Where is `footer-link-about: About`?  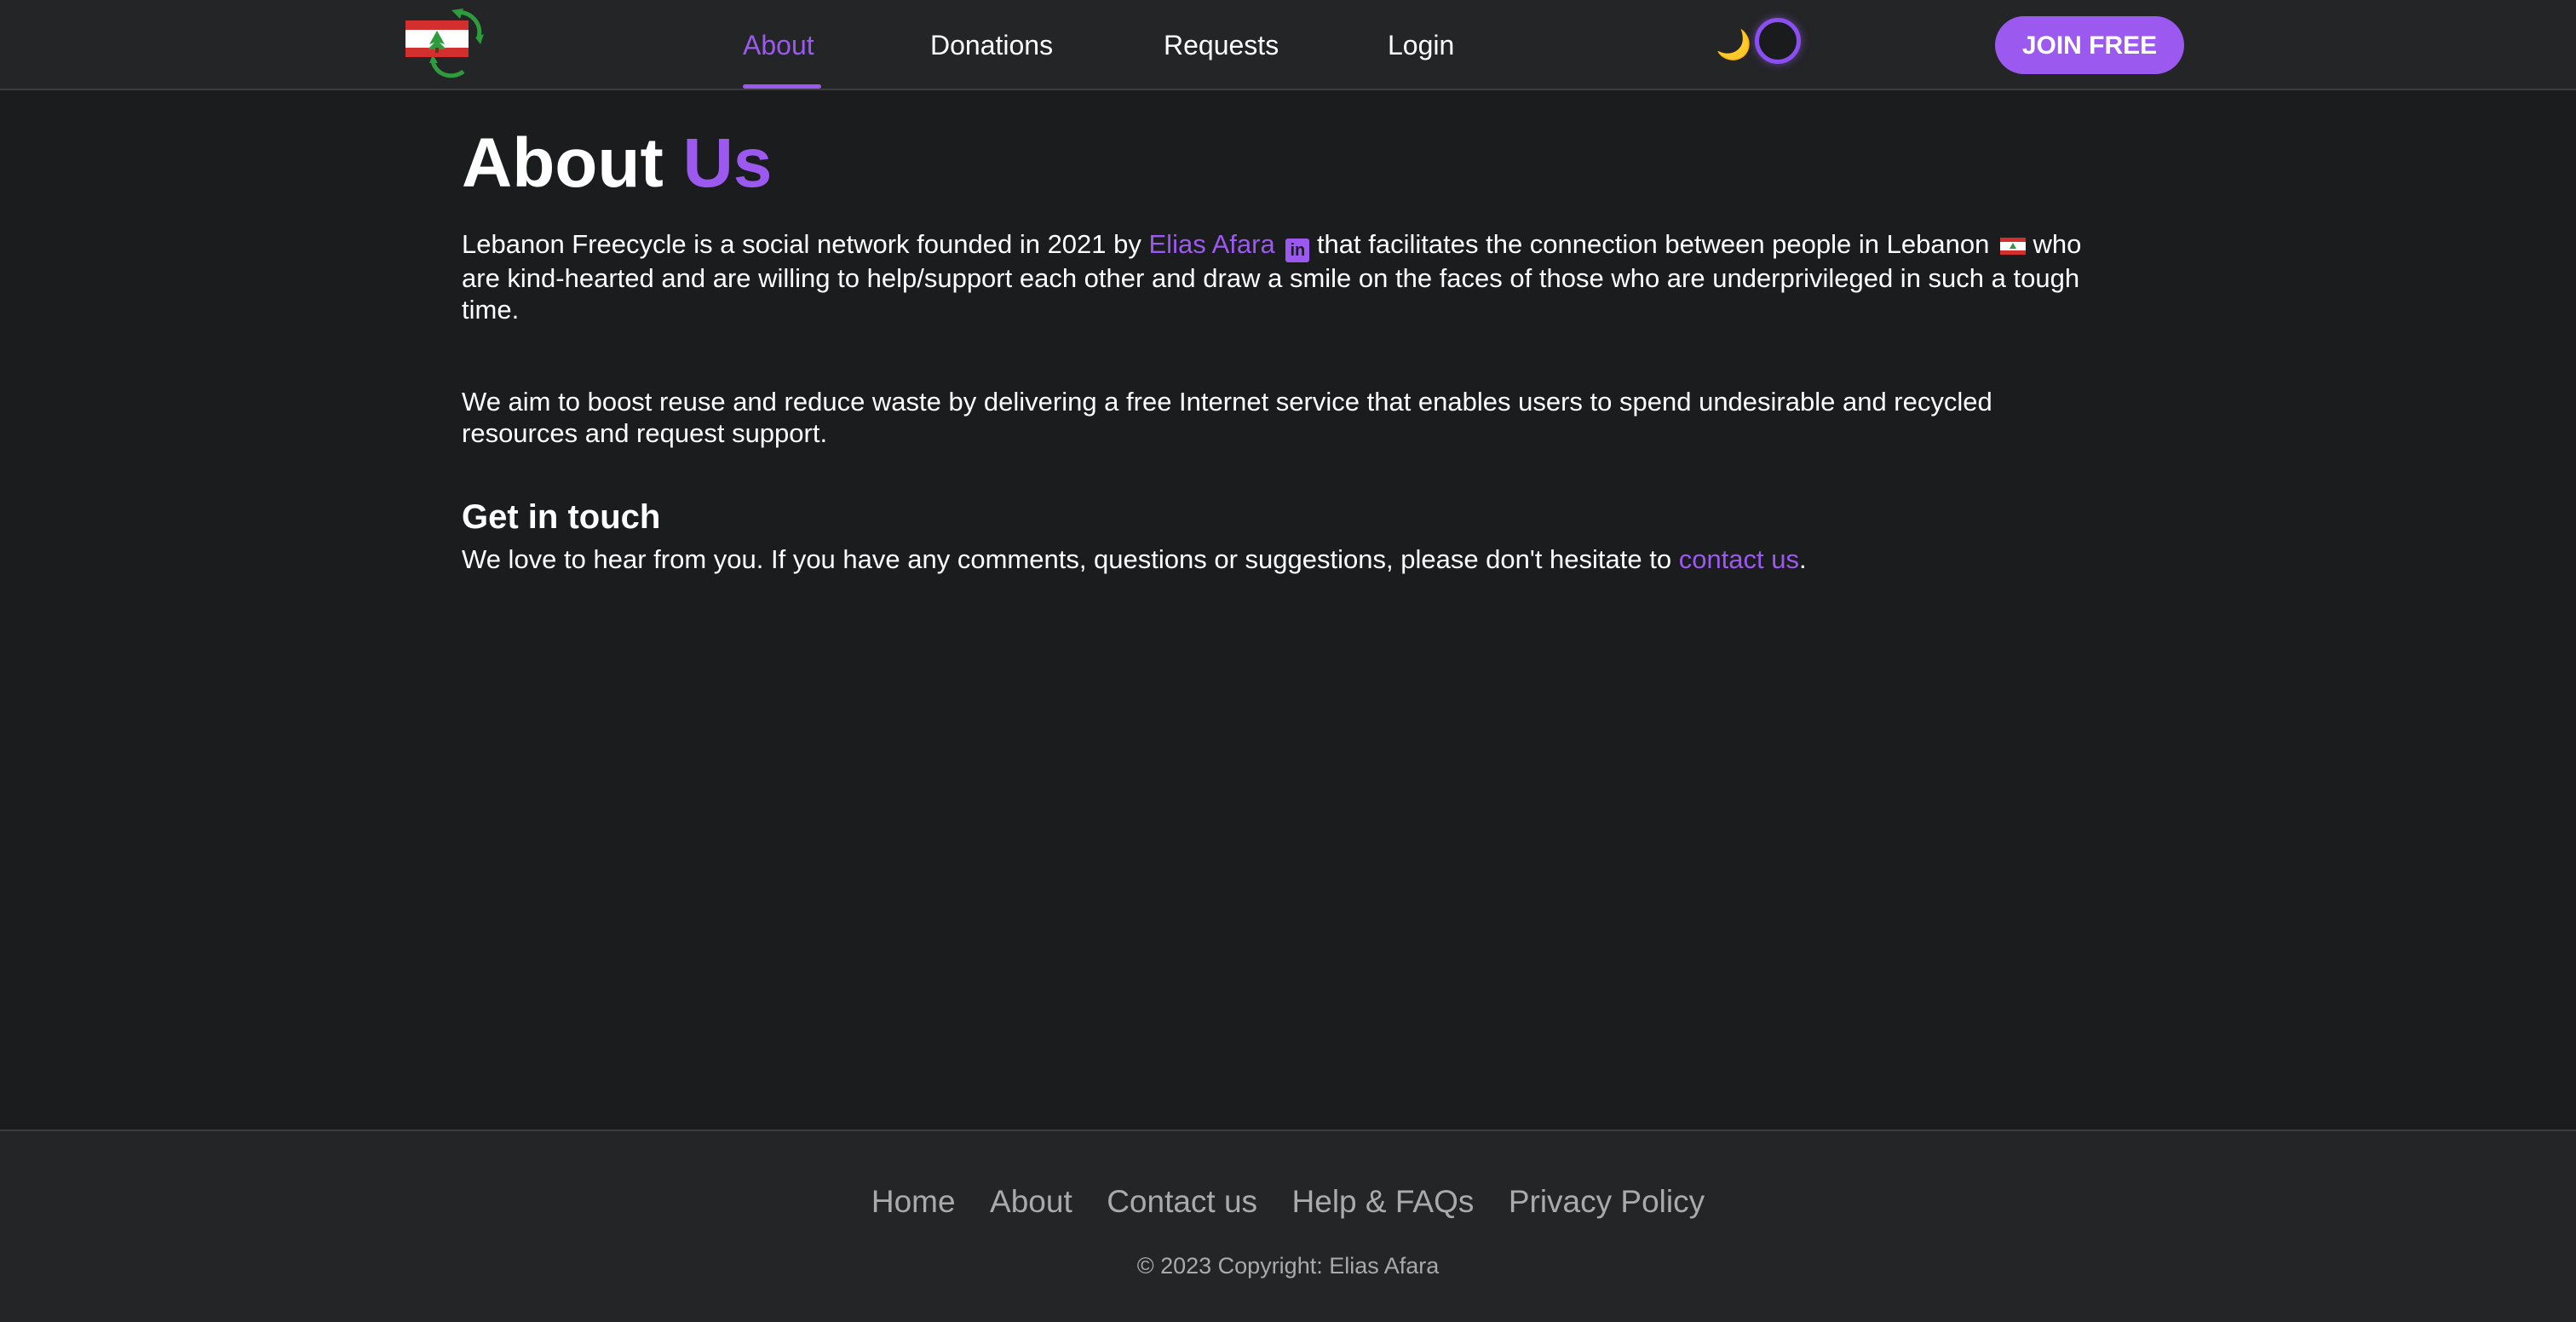
footer-link-about: About is located at coordinates (1031, 1202).